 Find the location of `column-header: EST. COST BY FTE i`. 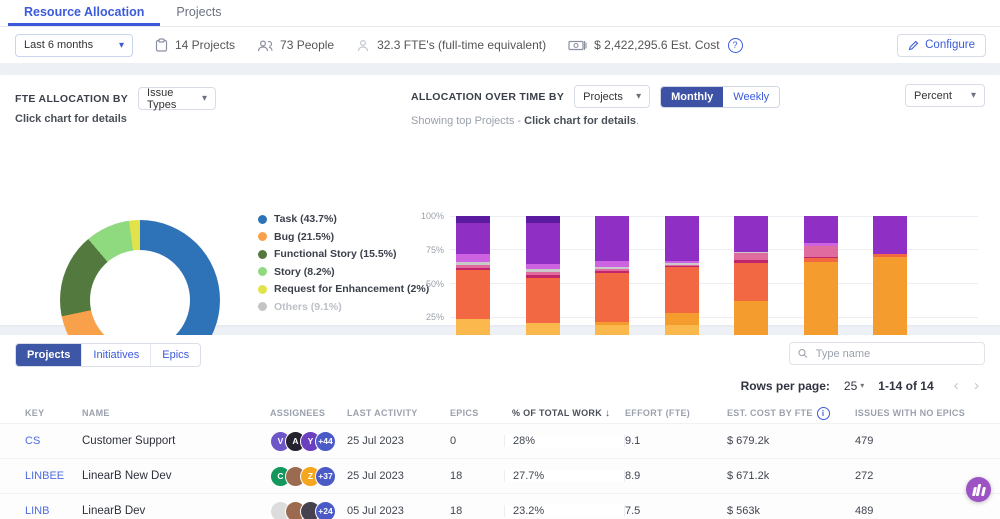

column-header: EST. COST BY FTE i is located at coordinates (791, 413).